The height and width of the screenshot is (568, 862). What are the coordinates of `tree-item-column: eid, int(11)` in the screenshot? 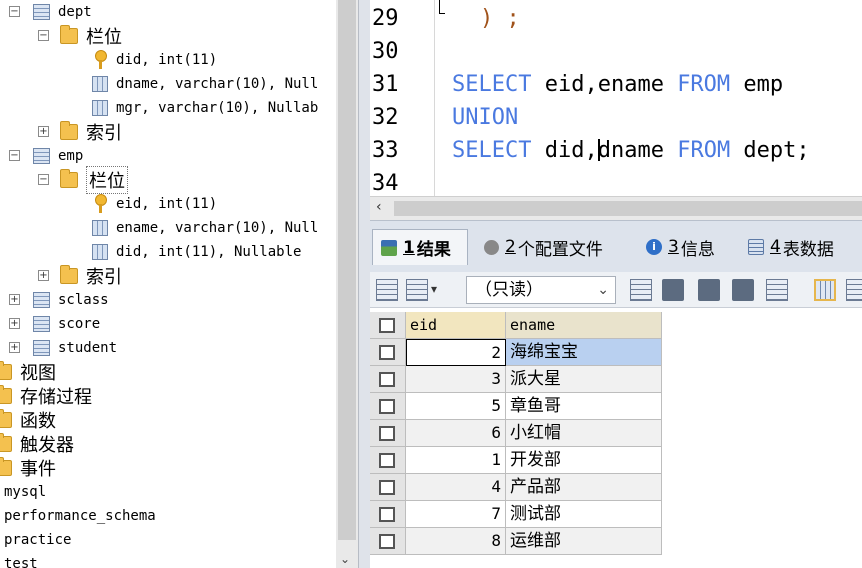 It's located at (154, 204).